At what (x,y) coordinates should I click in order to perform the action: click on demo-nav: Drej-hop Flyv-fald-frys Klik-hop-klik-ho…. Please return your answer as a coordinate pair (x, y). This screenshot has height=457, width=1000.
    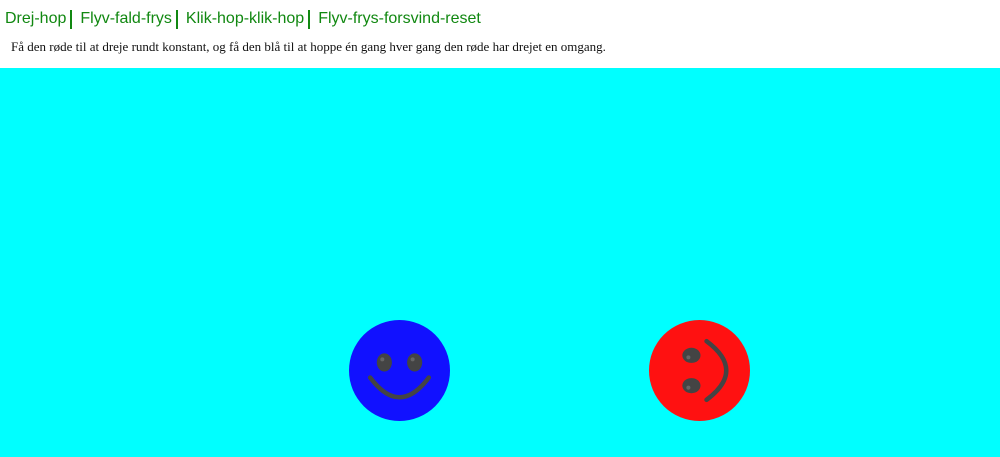
    Looking at the image, I should click on (243, 19).